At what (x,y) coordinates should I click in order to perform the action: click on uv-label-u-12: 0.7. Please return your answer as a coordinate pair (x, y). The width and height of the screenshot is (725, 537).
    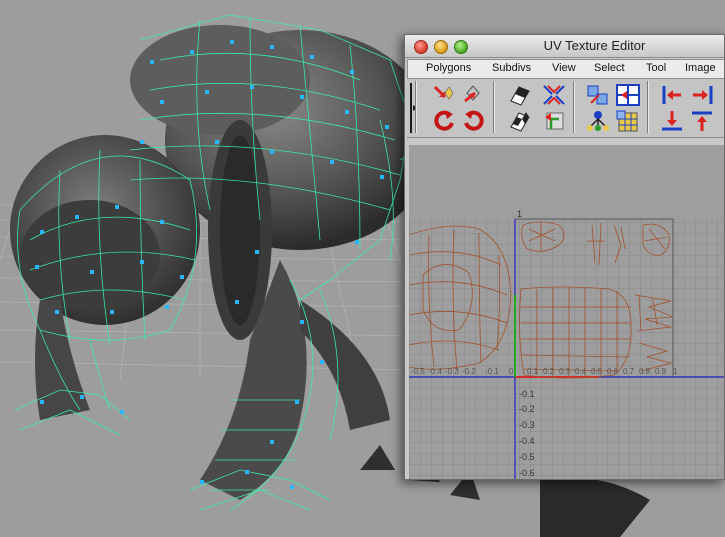
    Looking at the image, I should click on (629, 371).